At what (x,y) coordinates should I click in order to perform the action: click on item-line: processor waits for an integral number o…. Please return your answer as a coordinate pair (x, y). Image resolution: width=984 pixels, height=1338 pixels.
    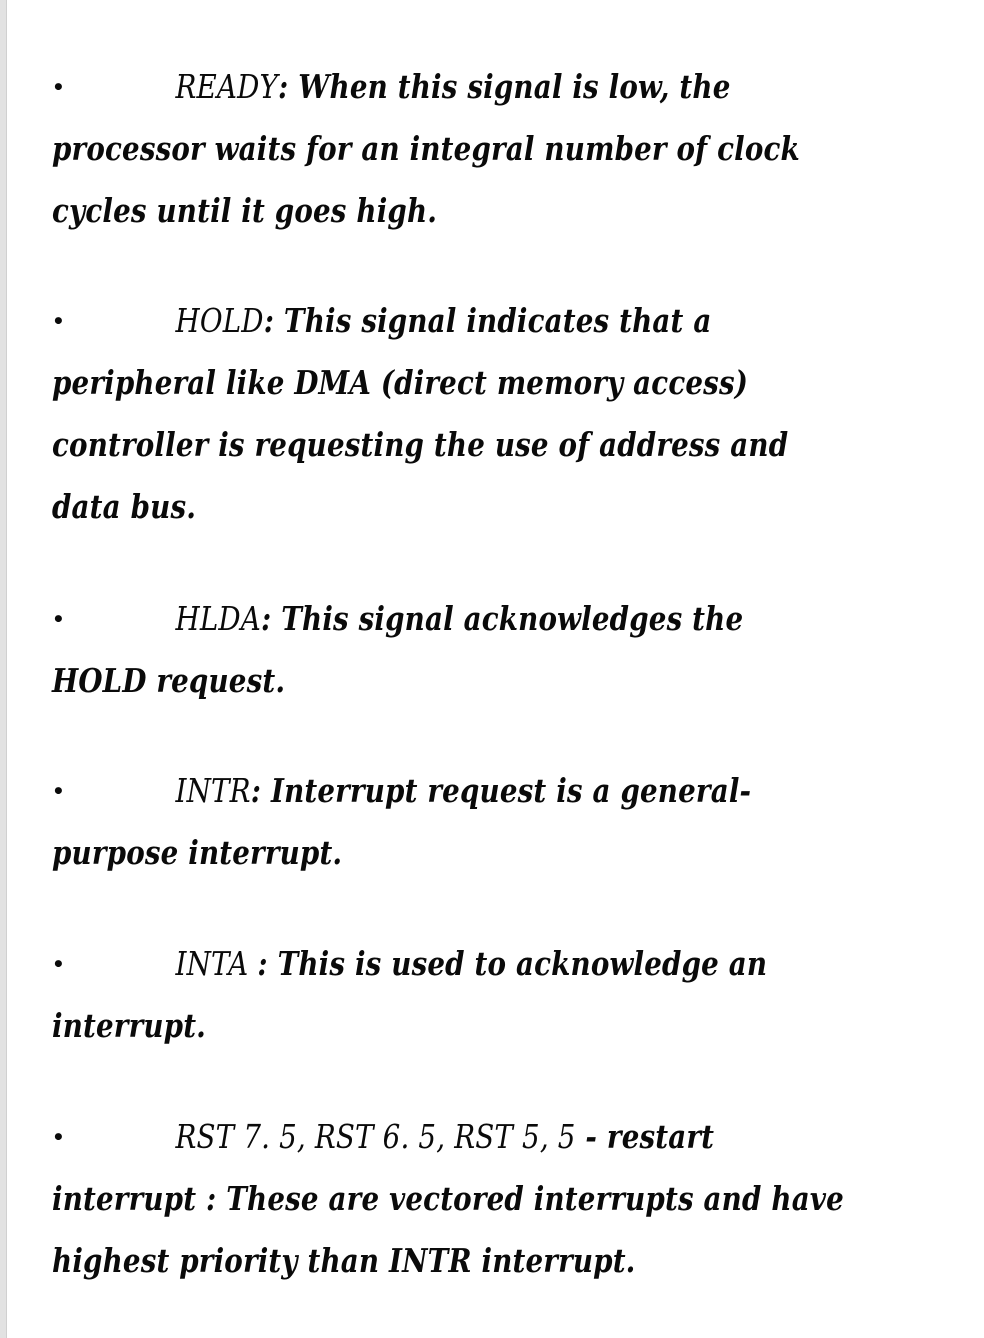
    Looking at the image, I should click on (426, 148).